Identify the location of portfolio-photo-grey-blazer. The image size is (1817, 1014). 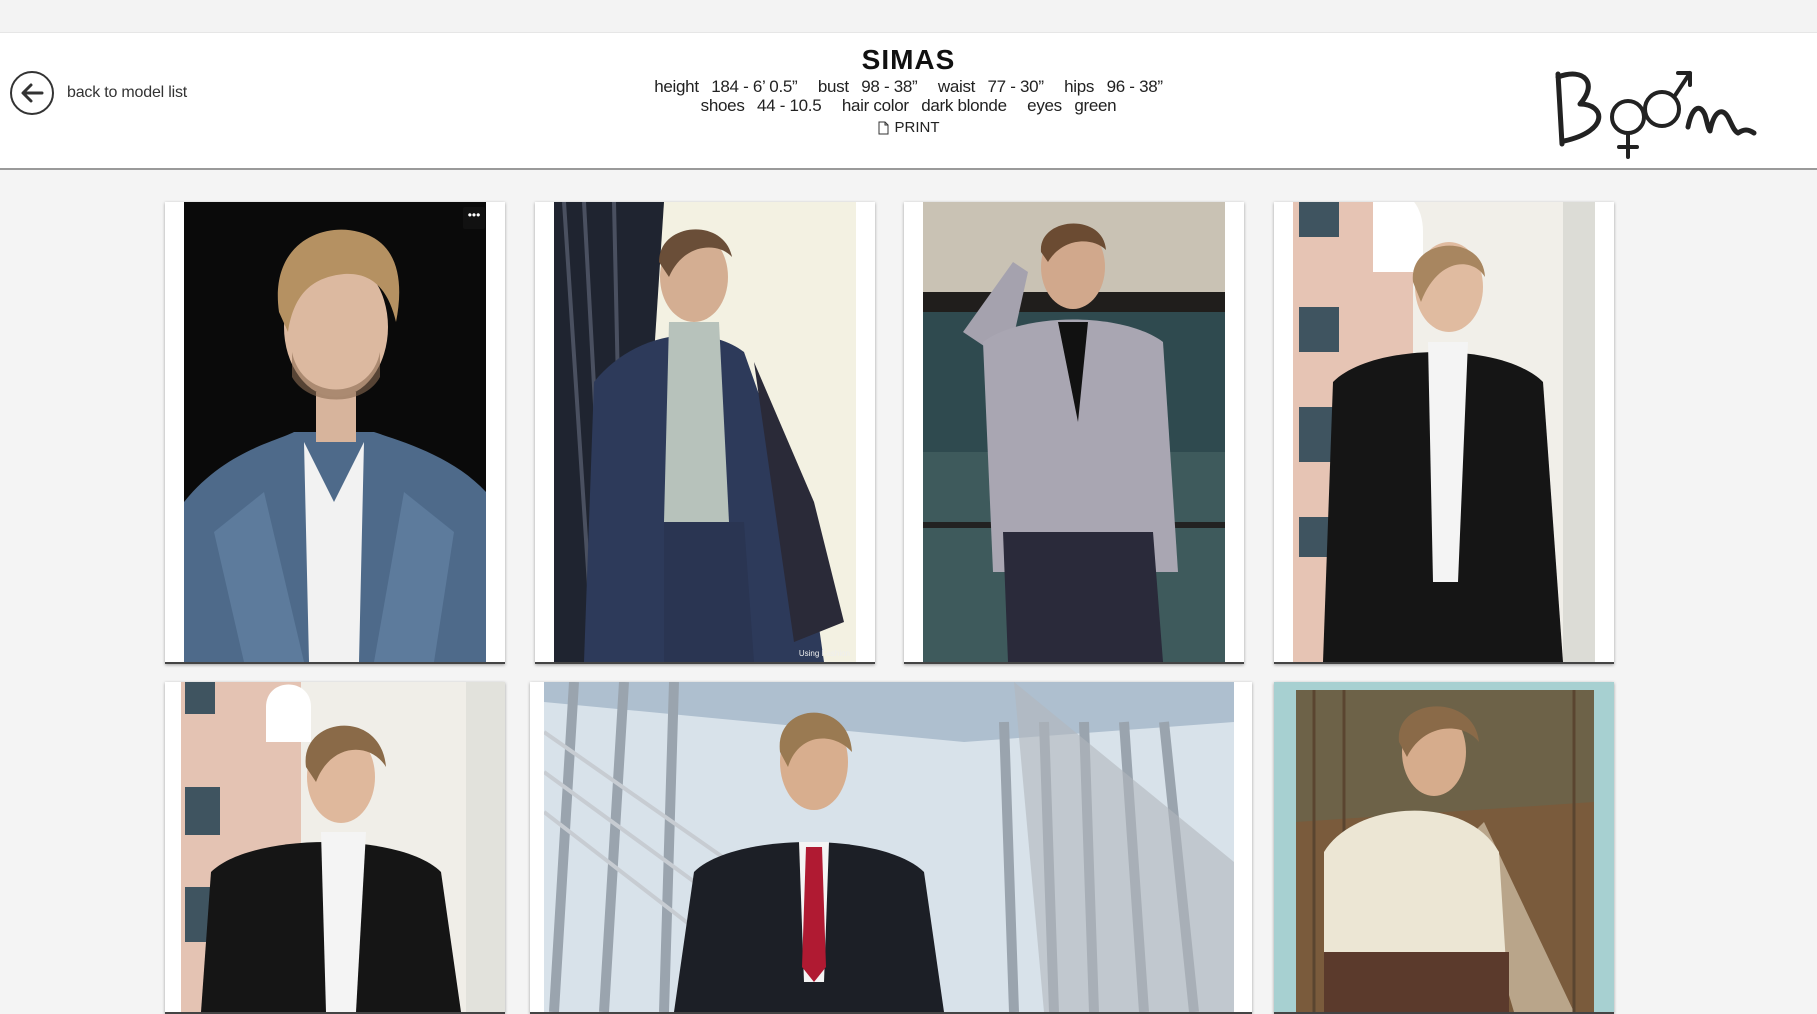
(1074, 432).